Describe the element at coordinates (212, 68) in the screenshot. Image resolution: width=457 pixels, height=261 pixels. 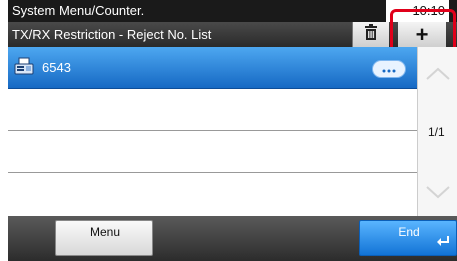
I see `list-item: 6543` at that location.